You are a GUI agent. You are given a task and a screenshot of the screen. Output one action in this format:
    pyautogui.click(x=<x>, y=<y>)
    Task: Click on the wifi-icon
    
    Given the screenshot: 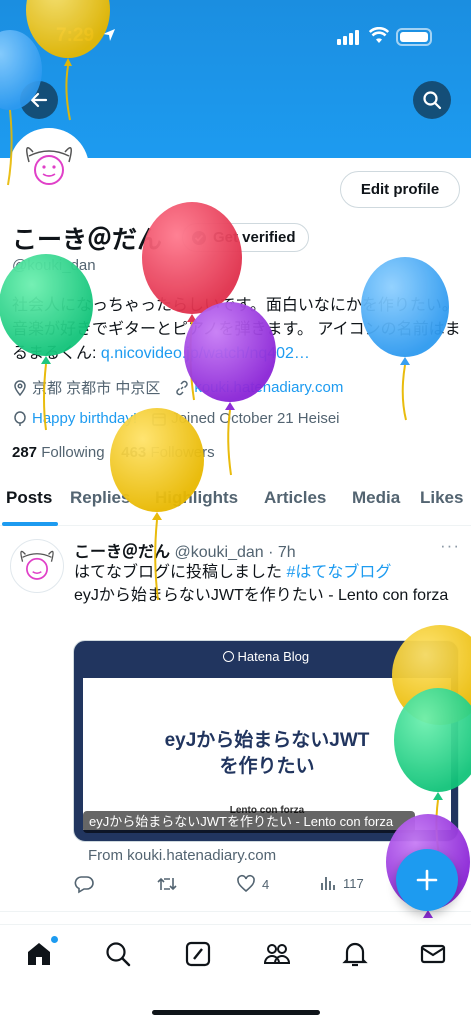 What is the action you would take?
    pyautogui.click(x=379, y=35)
    